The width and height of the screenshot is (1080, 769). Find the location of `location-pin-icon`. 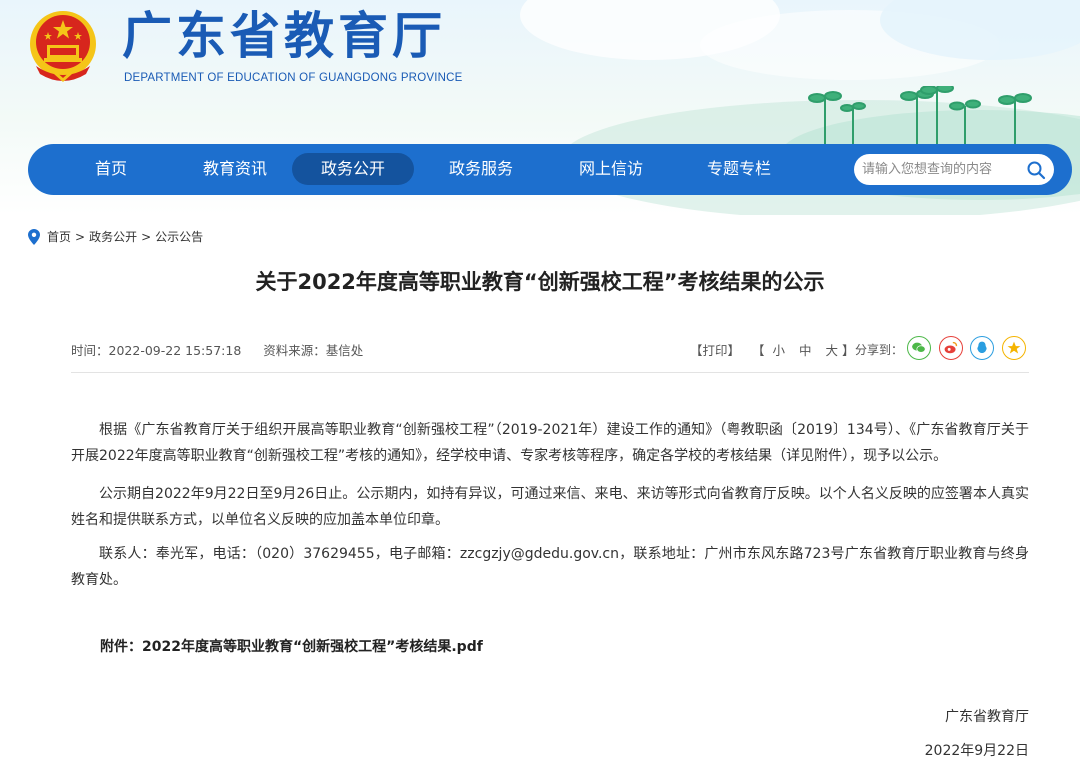

location-pin-icon is located at coordinates (34, 236).